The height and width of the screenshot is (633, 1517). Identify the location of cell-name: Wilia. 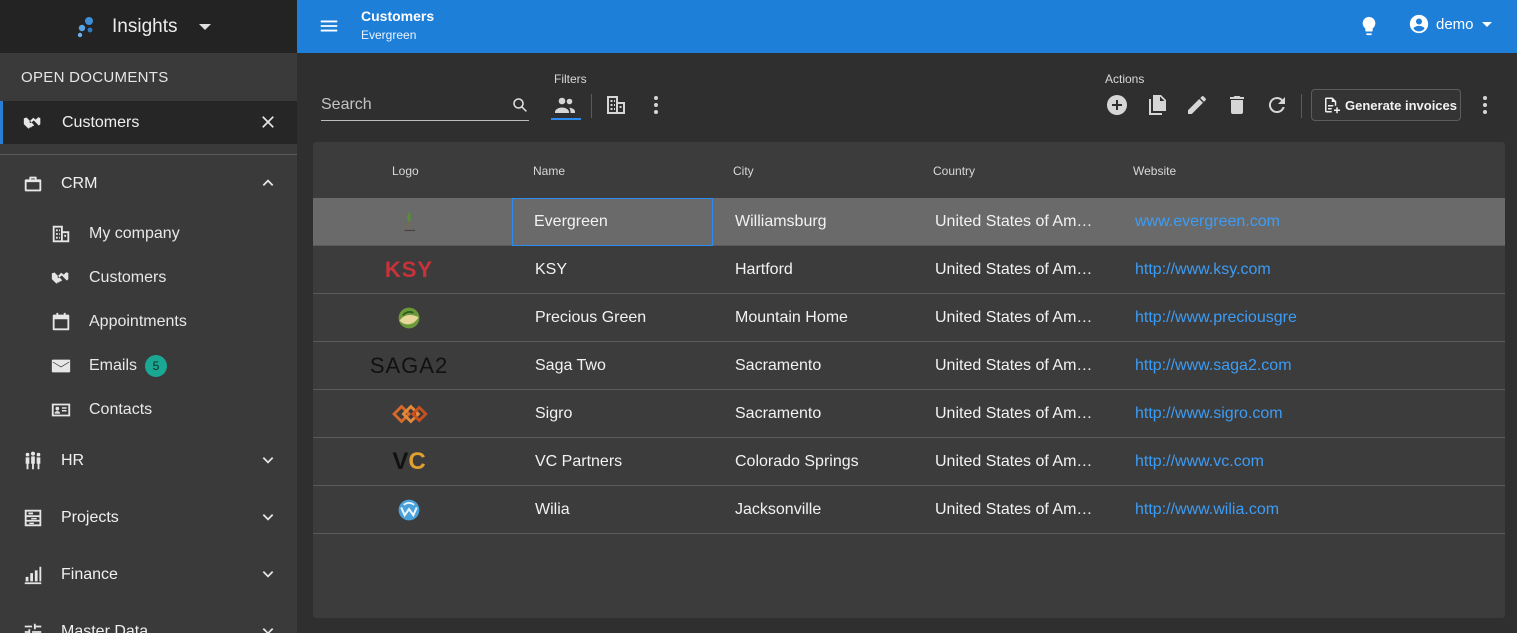
(630, 510).